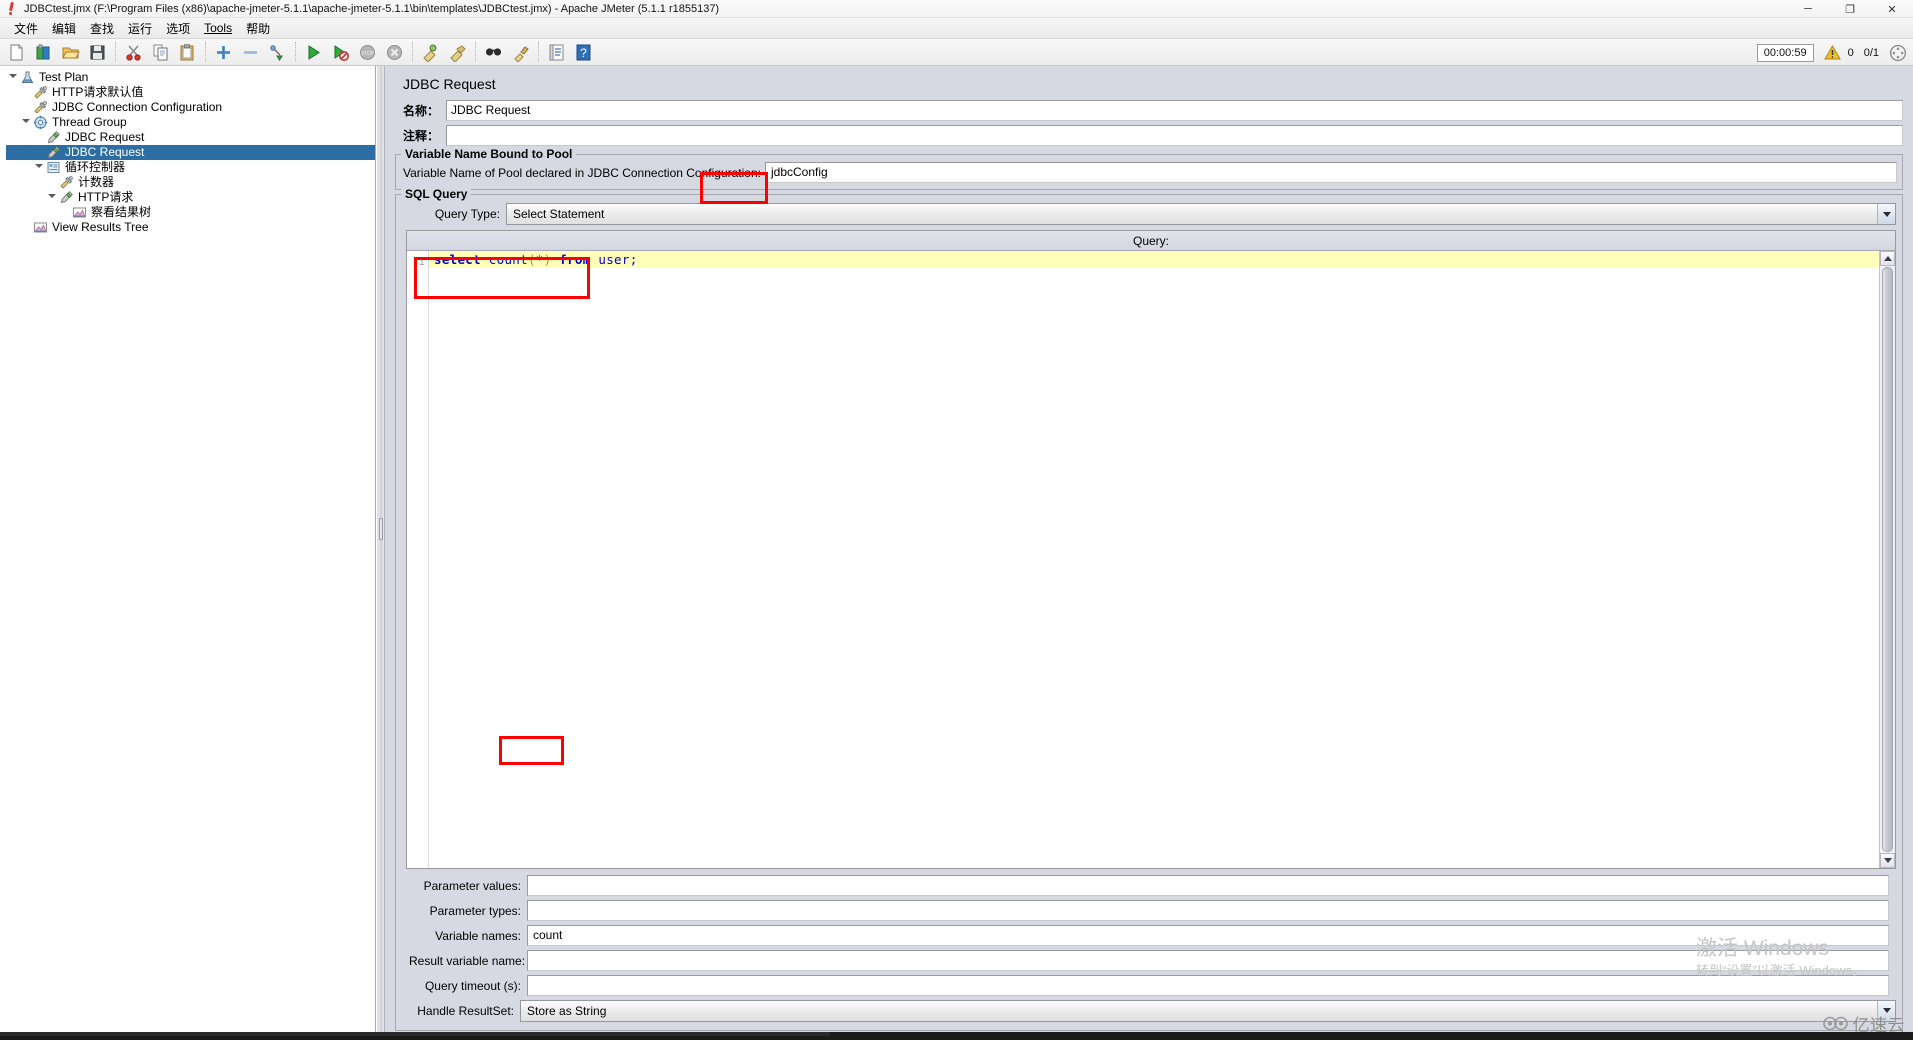 The width and height of the screenshot is (1913, 1040). I want to click on clear-icon, so click(430, 52).